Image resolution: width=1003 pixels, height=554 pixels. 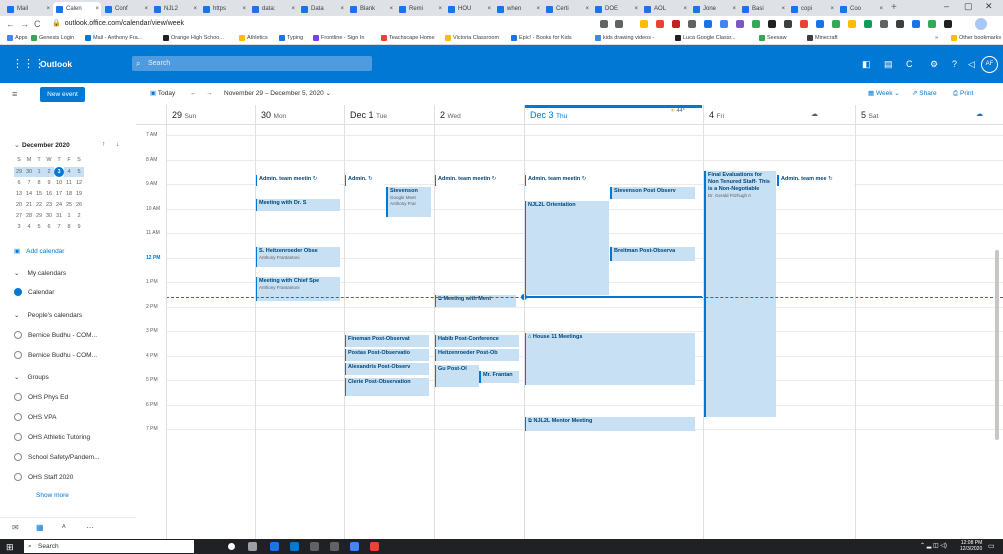 I want to click on minical-day: 11, so click(x=69, y=183).